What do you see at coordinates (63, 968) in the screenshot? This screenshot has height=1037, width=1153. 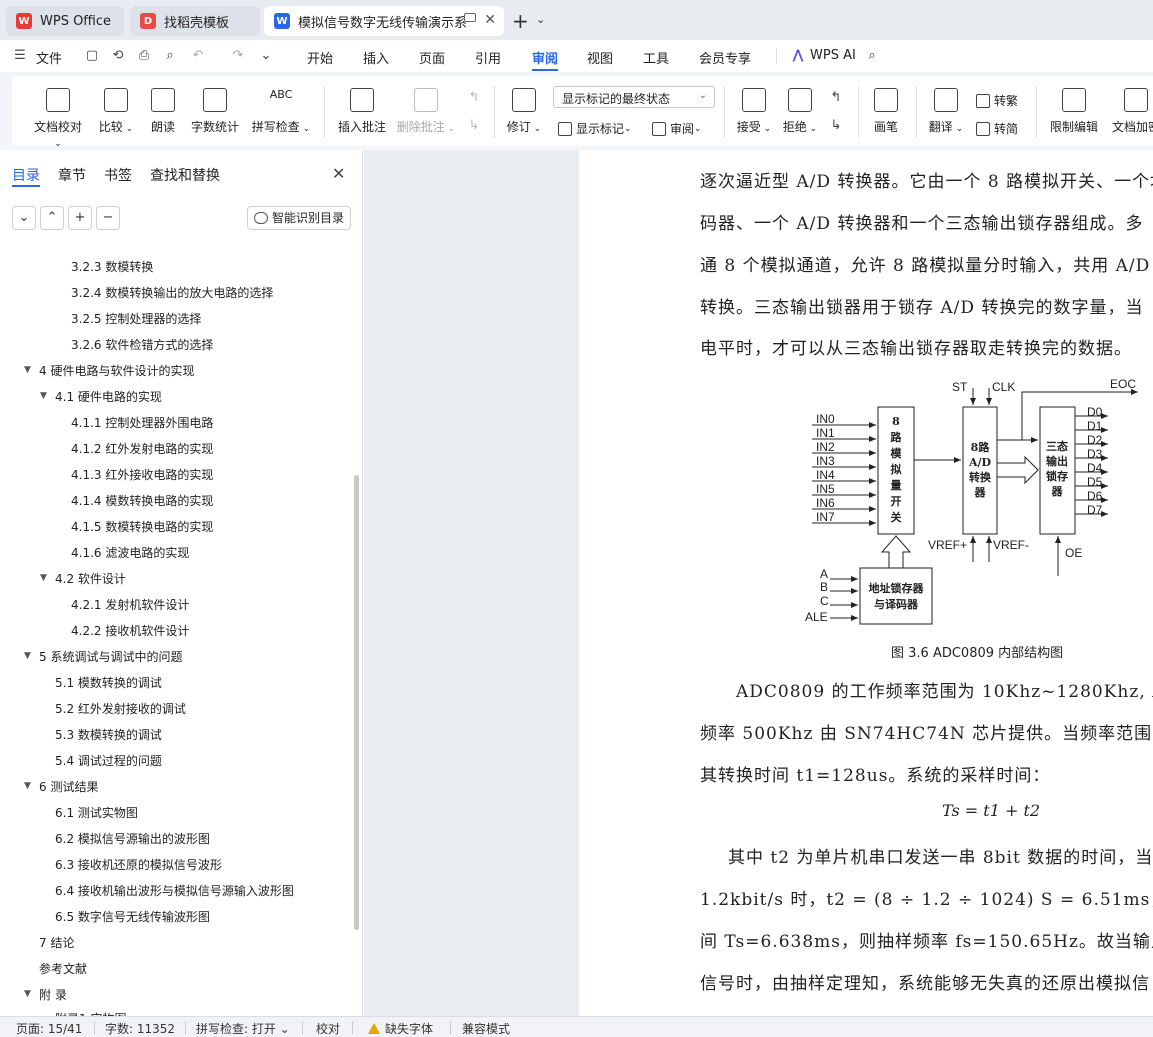 I see `toc-item: 参考文献` at bounding box center [63, 968].